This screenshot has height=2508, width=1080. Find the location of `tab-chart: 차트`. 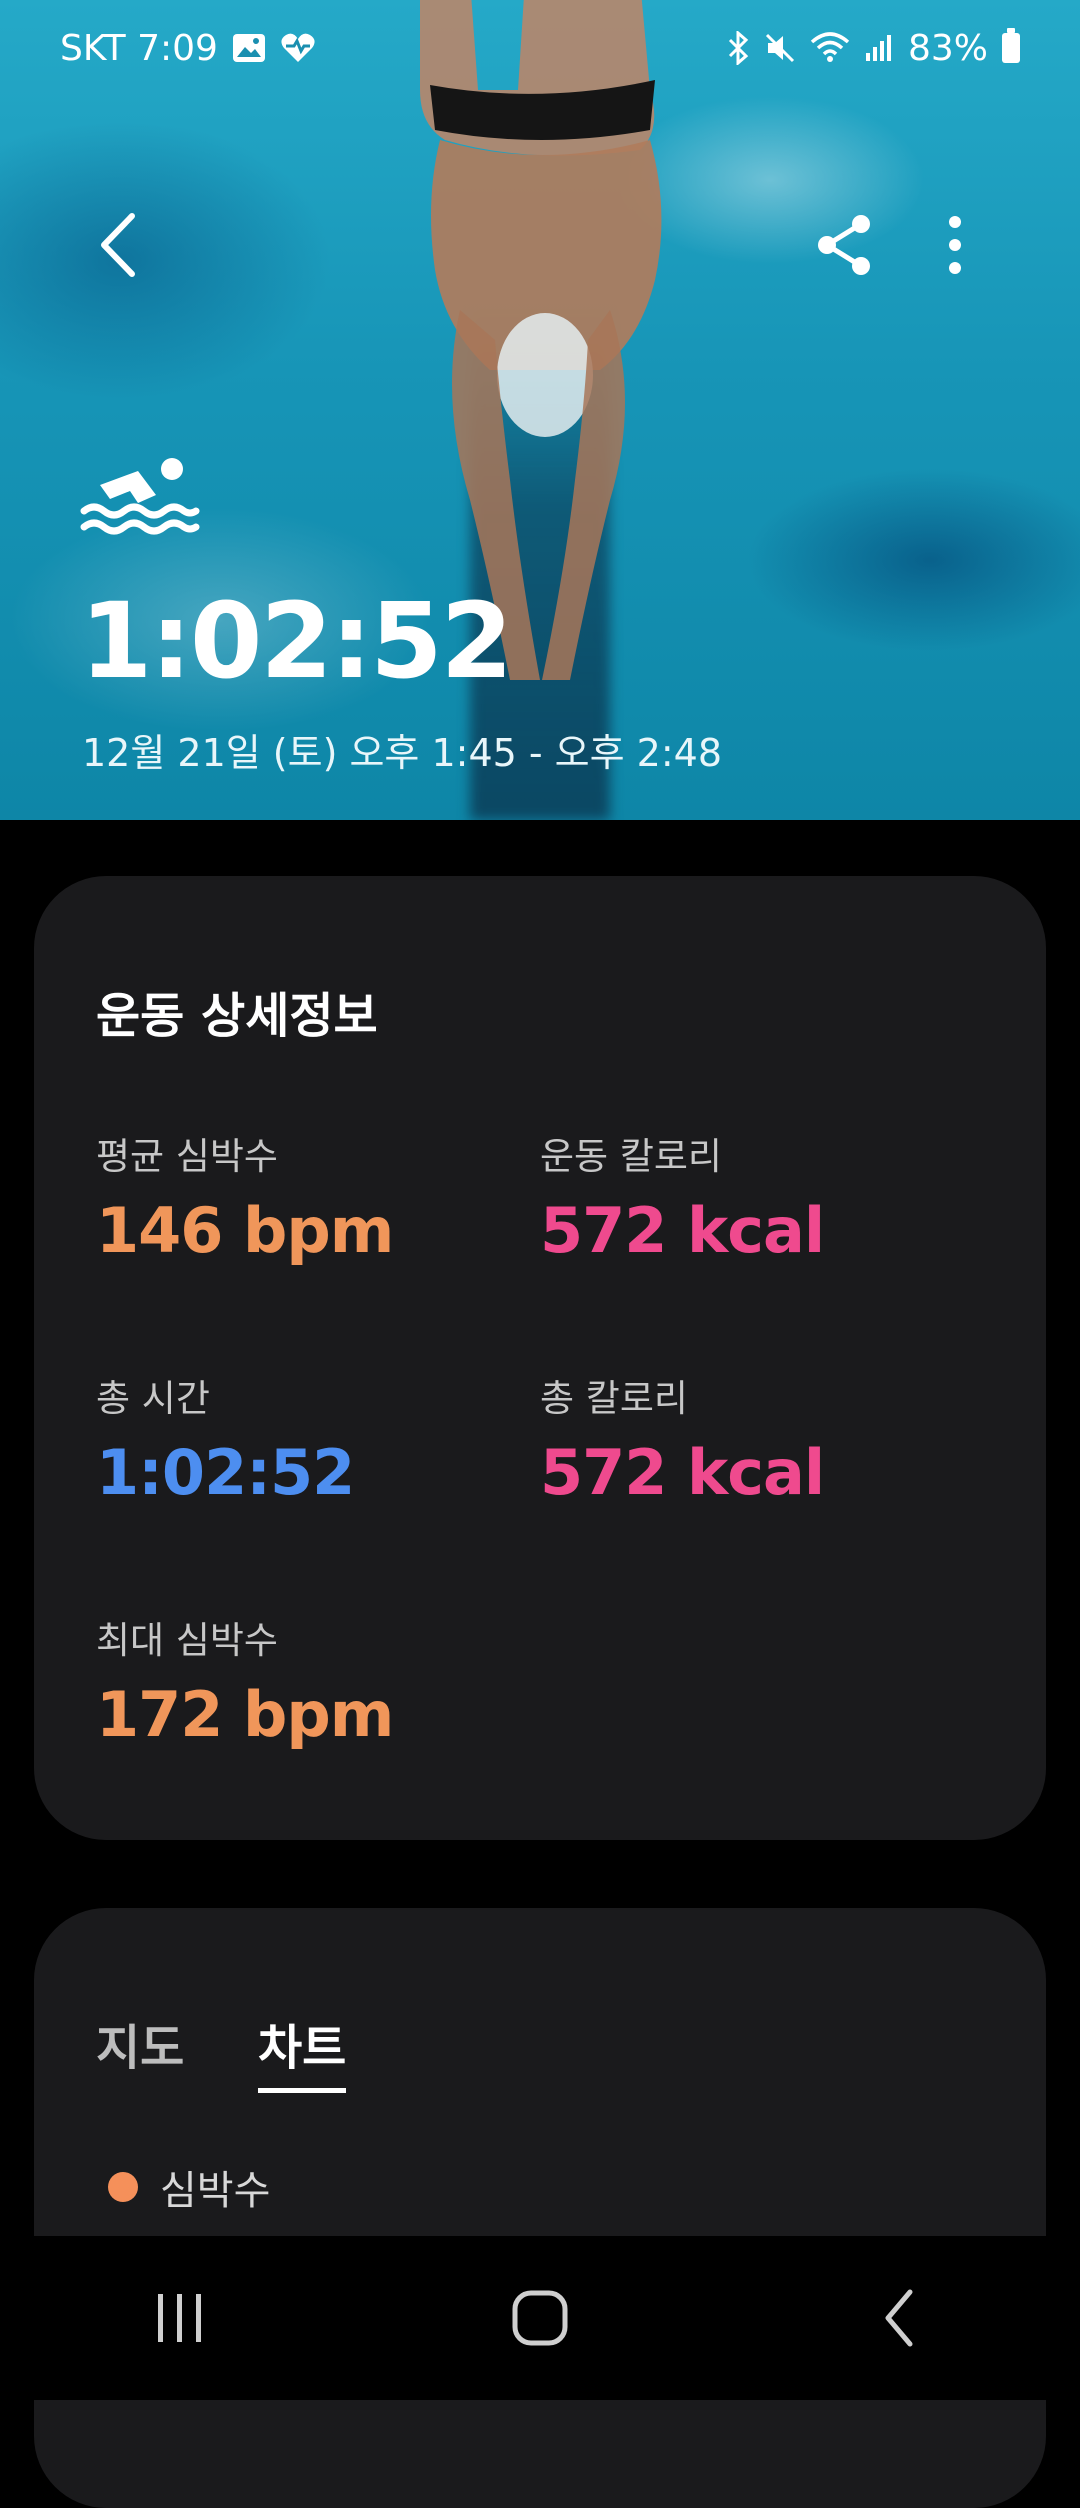

tab-chart: 차트 is located at coordinates (302, 2050).